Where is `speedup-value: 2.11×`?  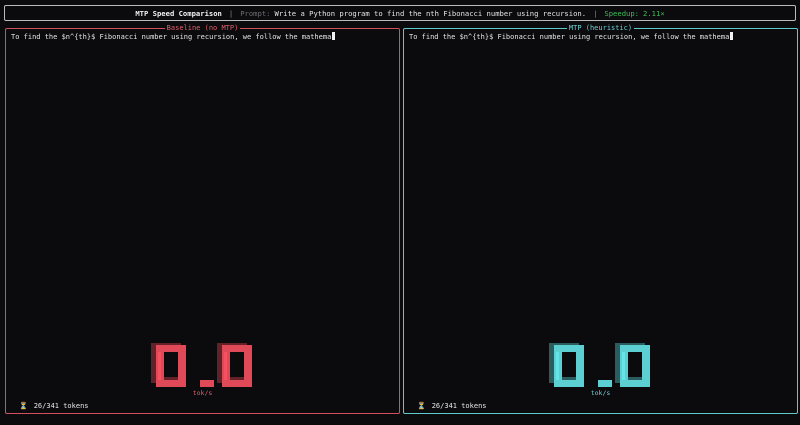 speedup-value: 2.11× is located at coordinates (654, 13).